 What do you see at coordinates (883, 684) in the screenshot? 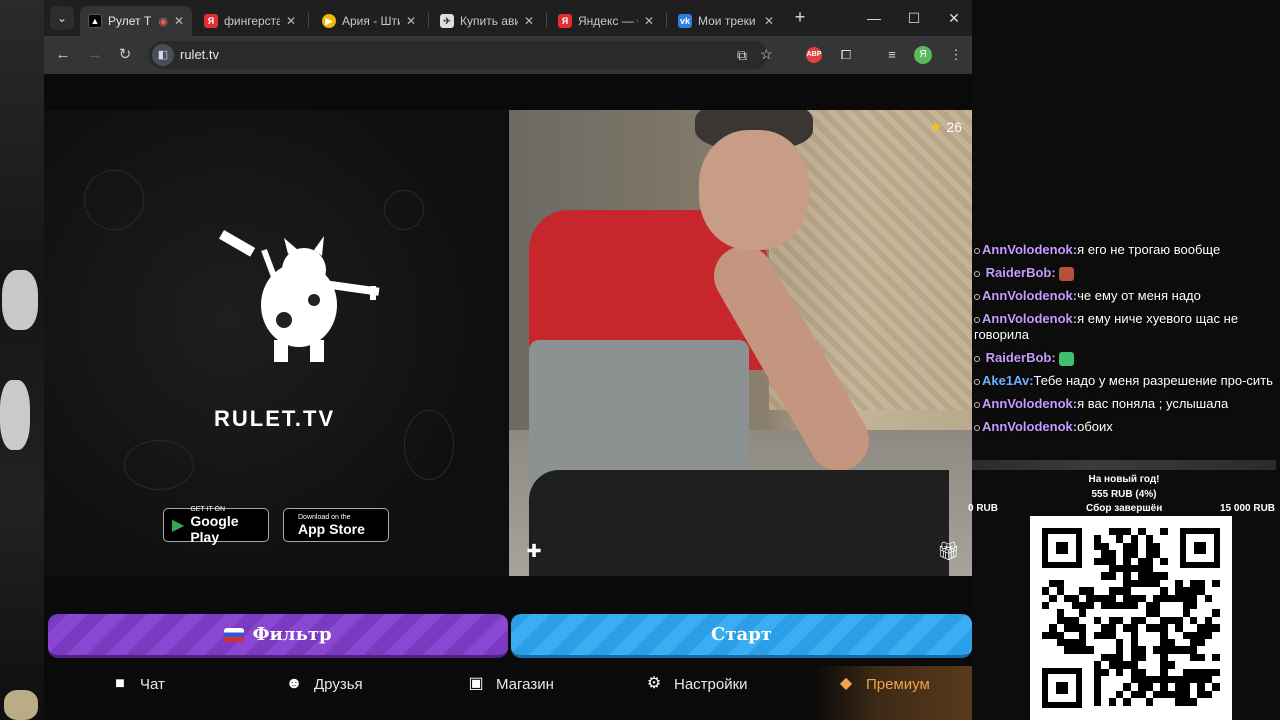
I see `nav-premium: ◆ Премиум` at bounding box center [883, 684].